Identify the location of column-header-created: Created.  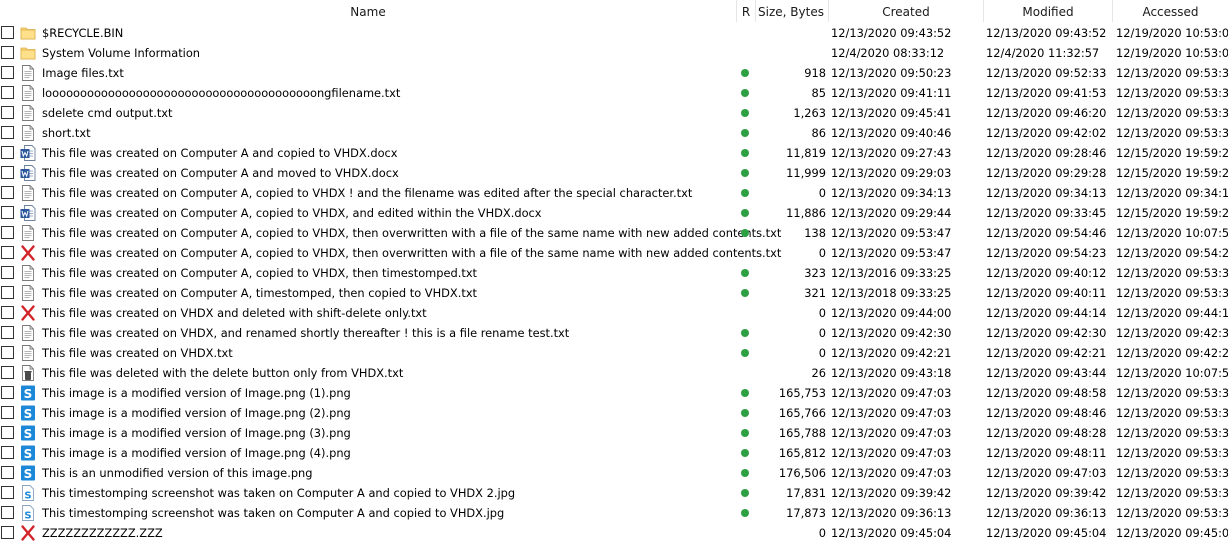
(906, 11).